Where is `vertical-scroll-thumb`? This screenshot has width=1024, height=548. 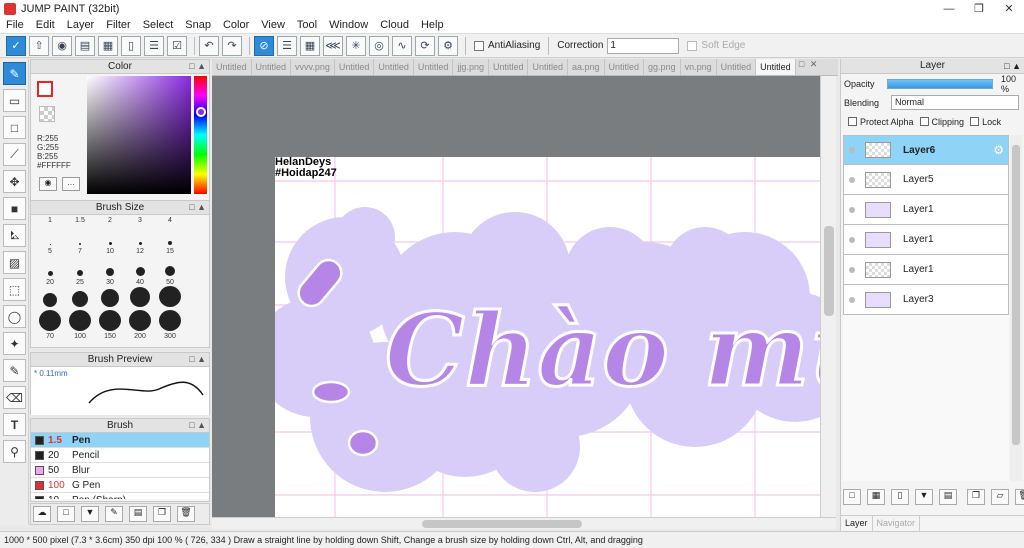
vertical-scroll-thumb is located at coordinates (829, 271).